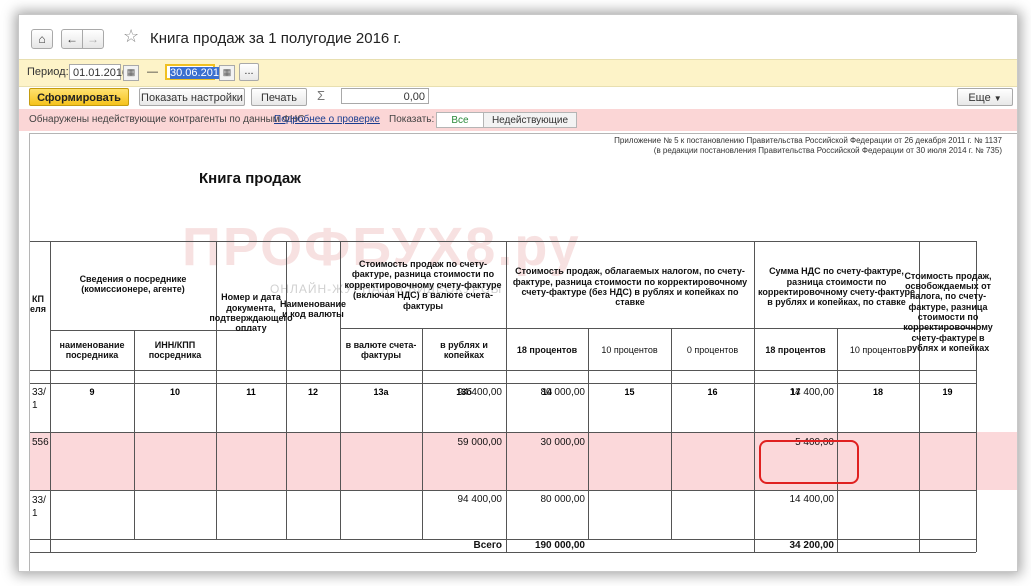  Describe the element at coordinates (979, 98) in the screenshot. I see `more-label: Еще` at that location.